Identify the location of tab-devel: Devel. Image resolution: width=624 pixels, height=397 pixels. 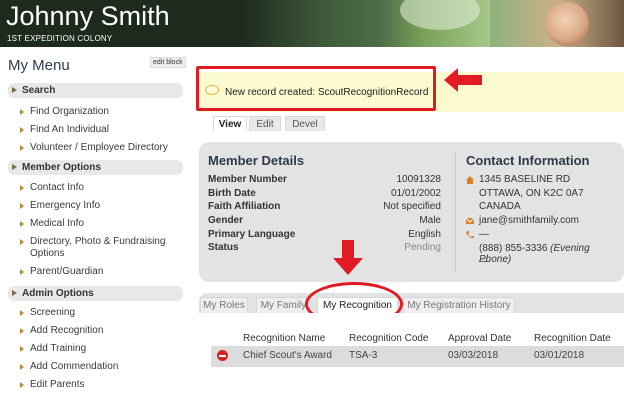
(305, 123).